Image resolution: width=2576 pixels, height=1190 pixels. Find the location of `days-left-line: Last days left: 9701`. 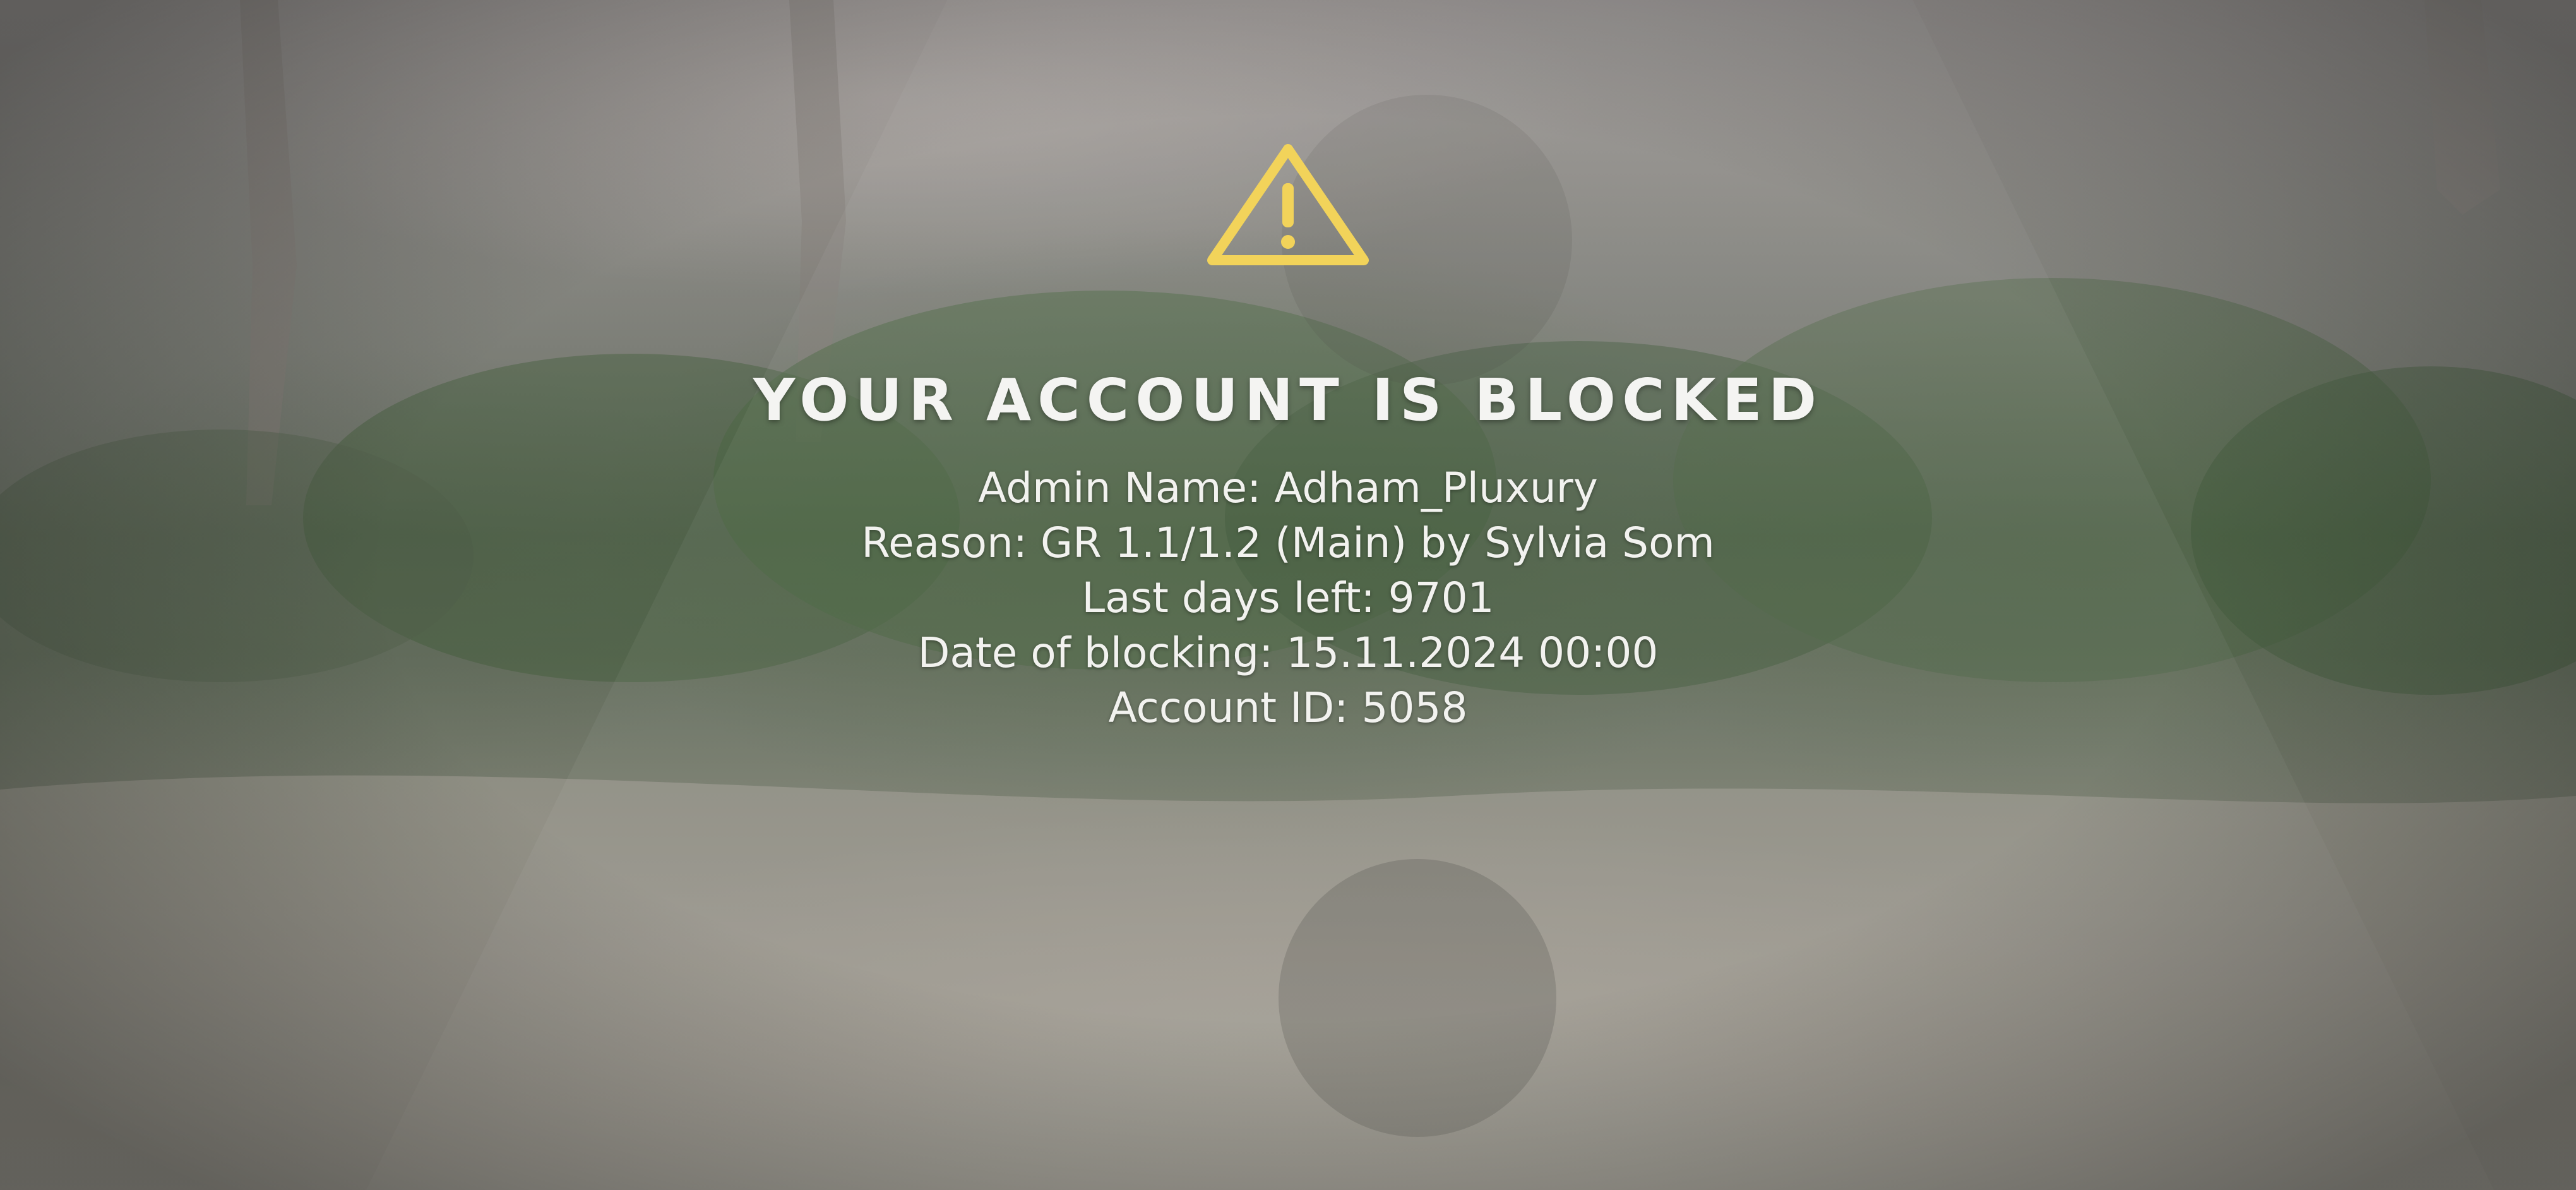

days-left-line: Last days left: 9701 is located at coordinates (1288, 598).